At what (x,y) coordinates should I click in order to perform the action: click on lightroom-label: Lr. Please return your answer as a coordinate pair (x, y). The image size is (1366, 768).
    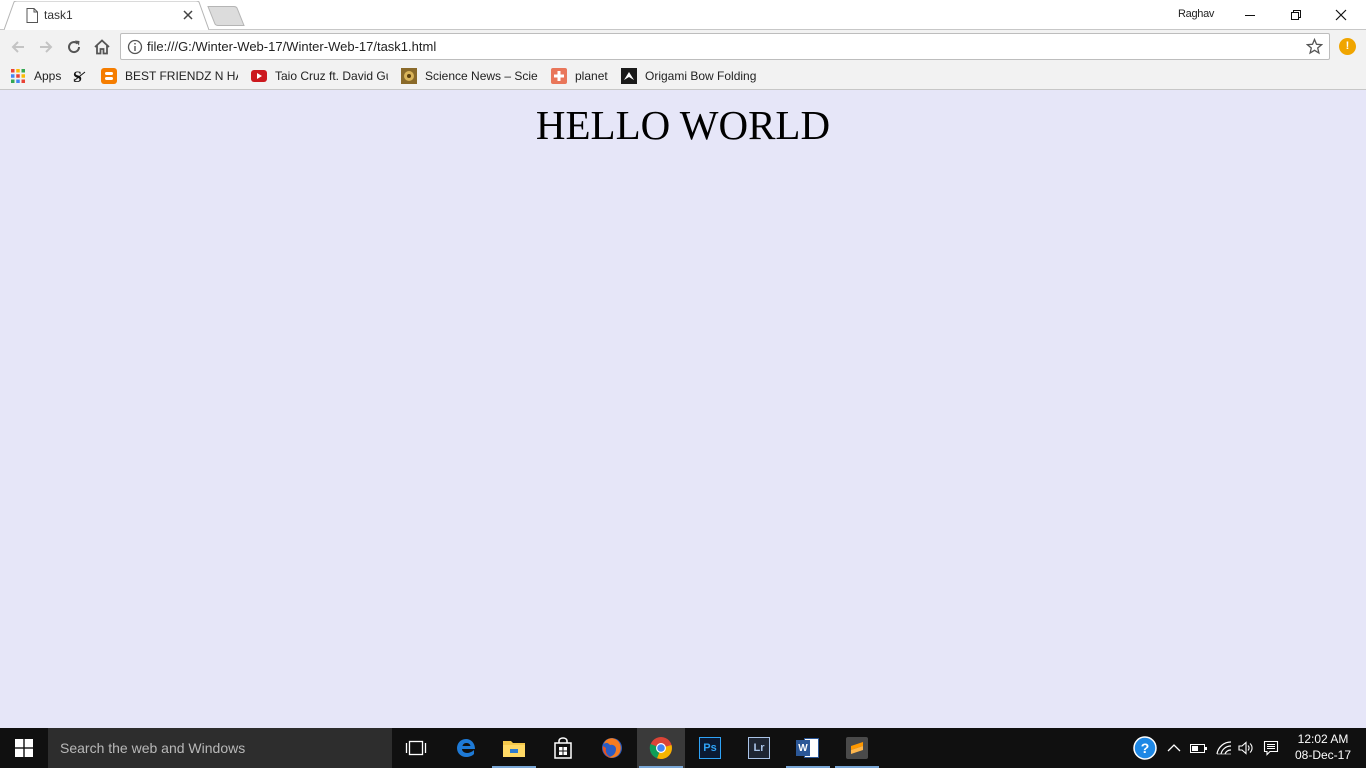
    Looking at the image, I should click on (759, 748).